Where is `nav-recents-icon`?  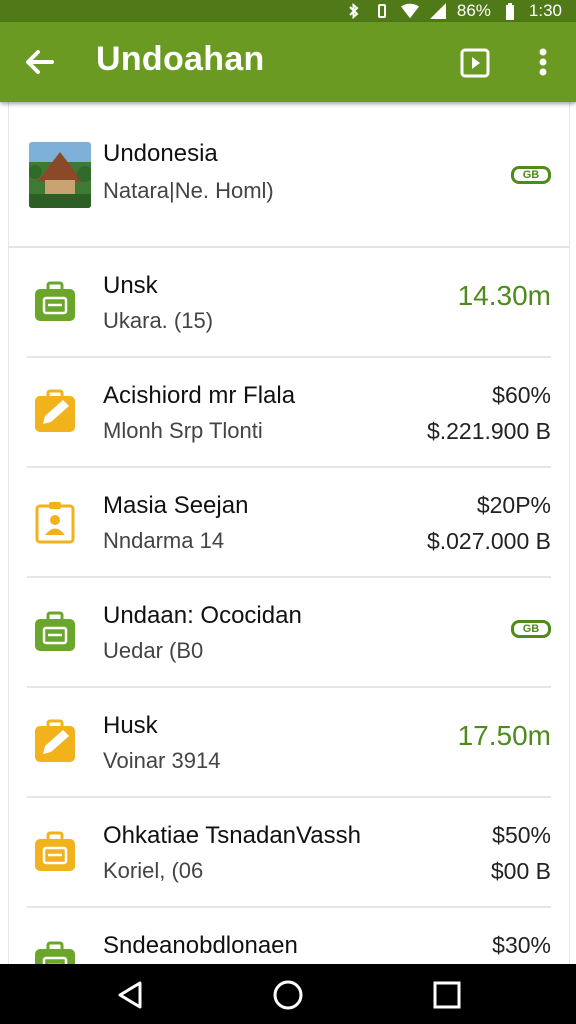
nav-recents-icon is located at coordinates (447, 995).